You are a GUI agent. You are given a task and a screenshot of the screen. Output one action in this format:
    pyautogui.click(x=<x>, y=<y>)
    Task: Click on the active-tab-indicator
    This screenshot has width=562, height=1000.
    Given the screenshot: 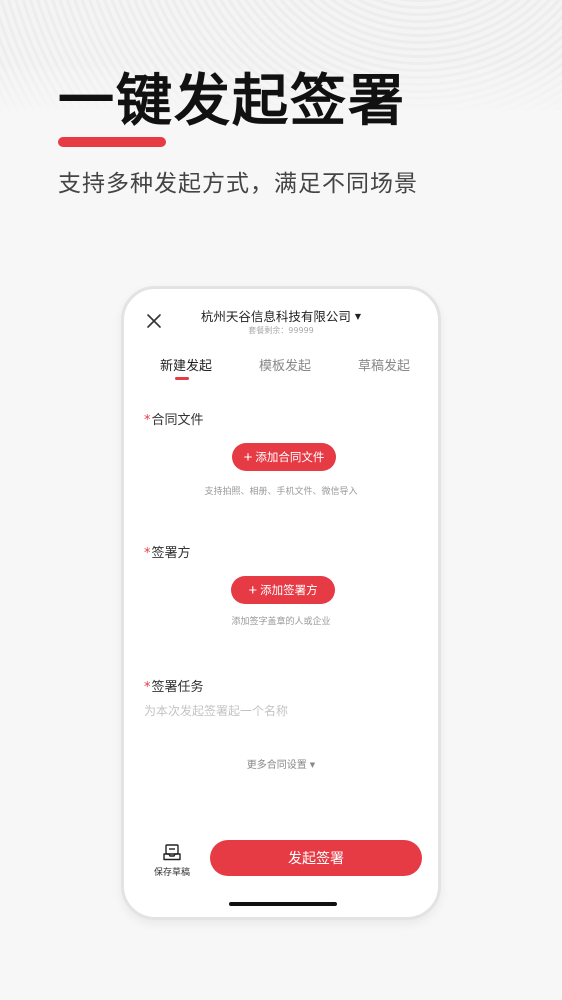 What is the action you would take?
    pyautogui.click(x=182, y=378)
    